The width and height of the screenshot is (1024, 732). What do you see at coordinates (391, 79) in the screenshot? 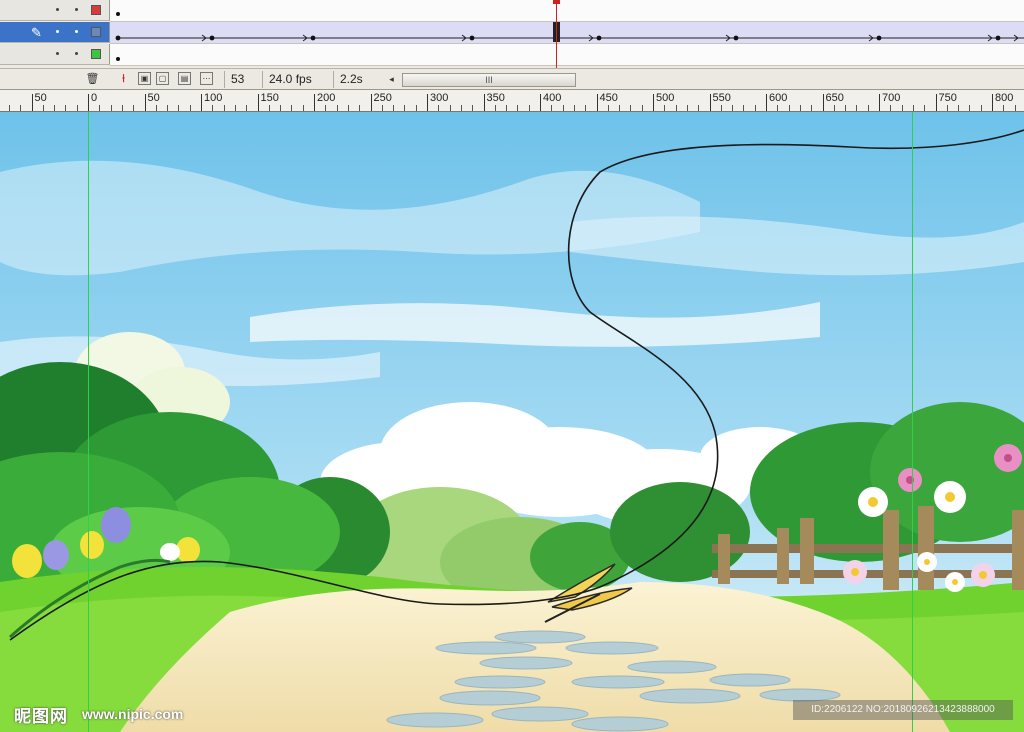
I see `scroll-left-icon: ◂` at bounding box center [391, 79].